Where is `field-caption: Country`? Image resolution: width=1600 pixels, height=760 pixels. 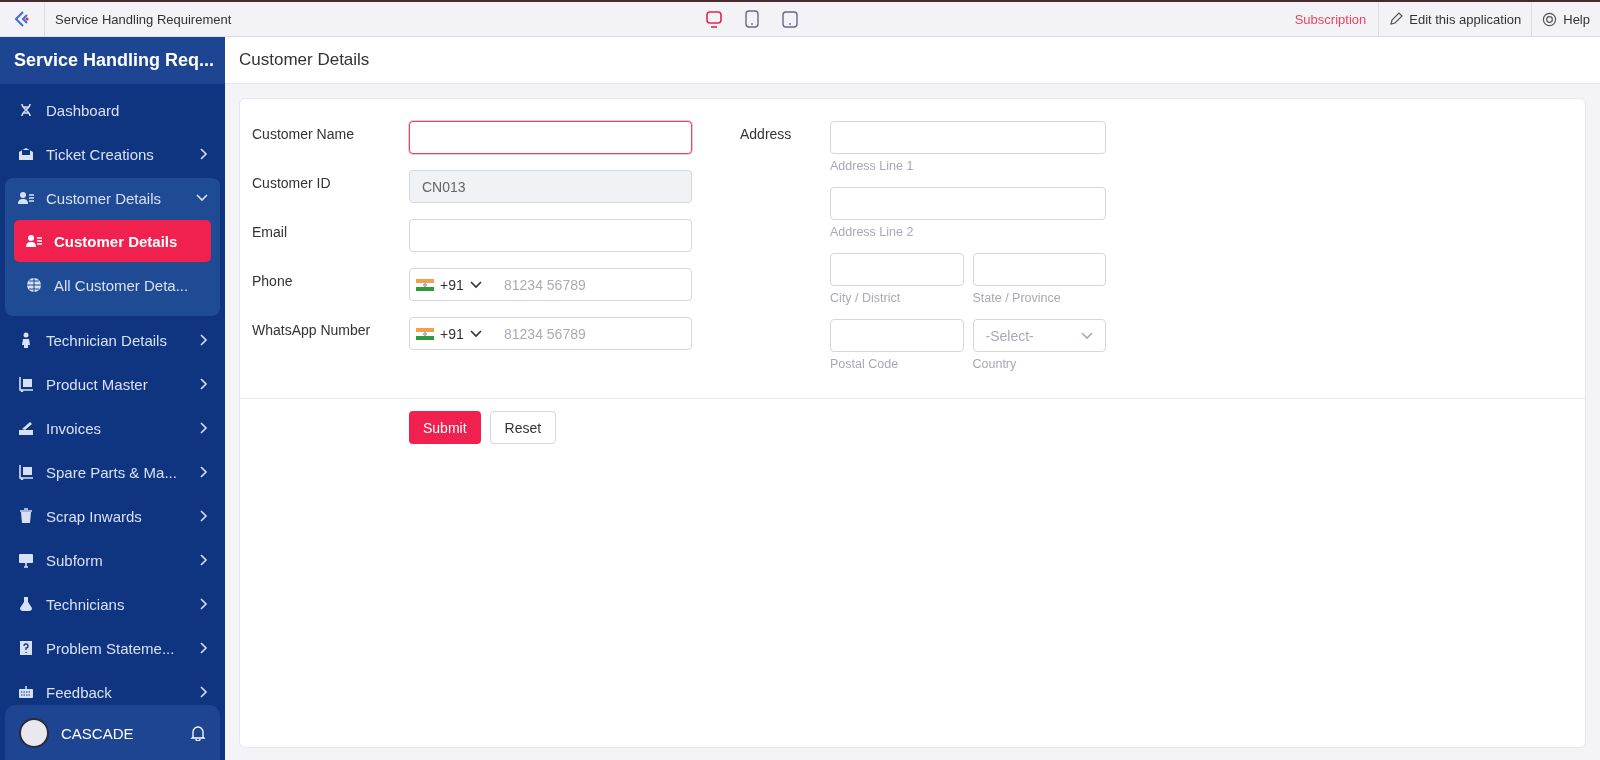
field-caption: Country is located at coordinates (995, 364).